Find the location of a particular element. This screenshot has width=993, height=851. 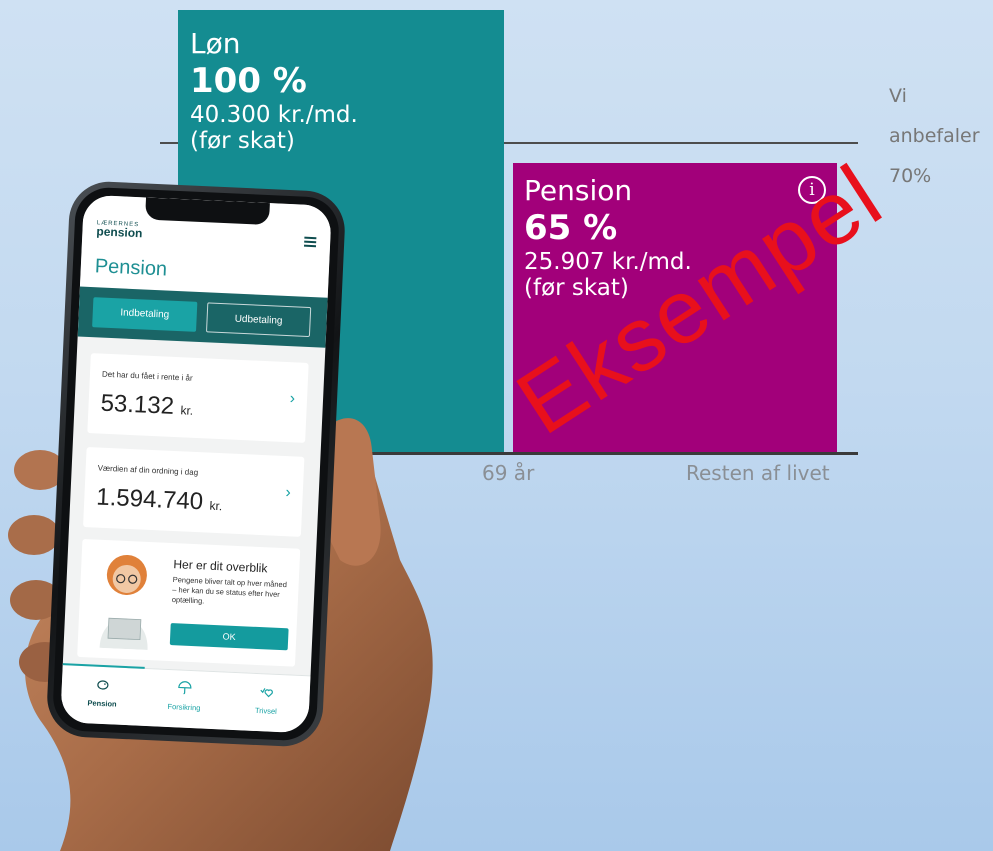

value-value-wrap: 1.594.740 kr. is located at coordinates (159, 501).